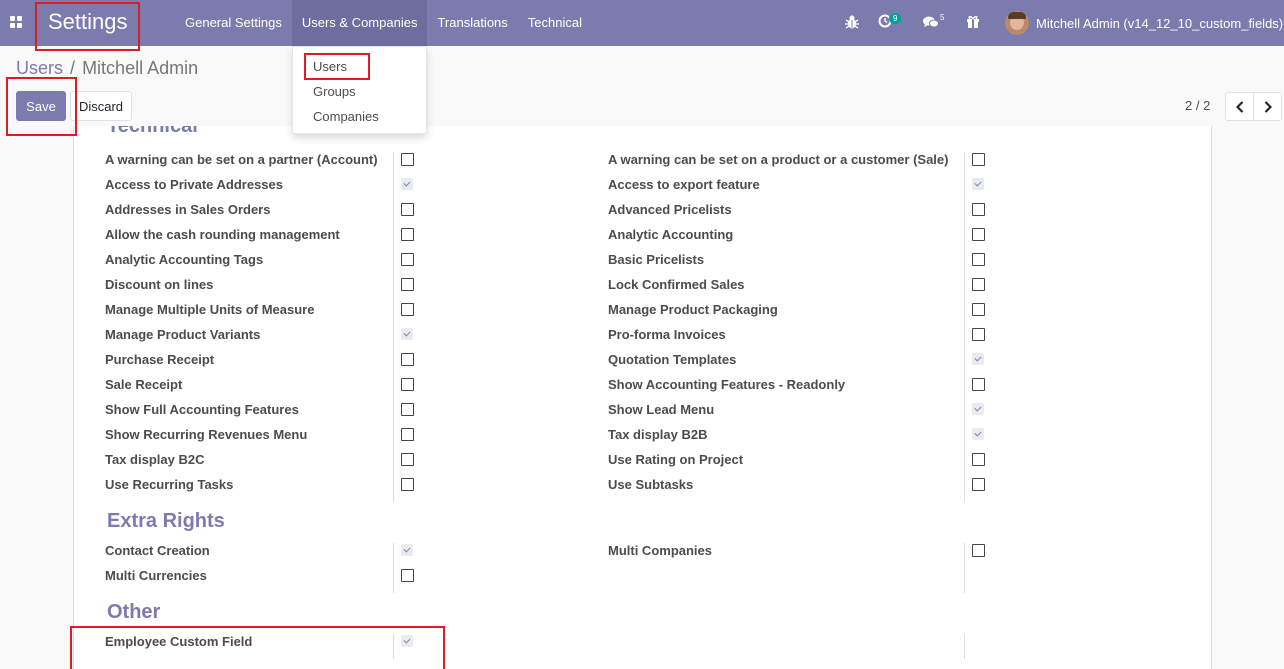 This screenshot has height=669, width=1284. I want to click on checkbox-contact-creation, so click(407, 550).